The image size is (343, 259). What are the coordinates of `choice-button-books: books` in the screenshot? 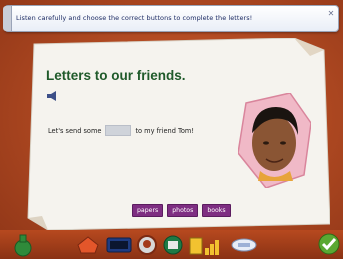 It's located at (216, 210).